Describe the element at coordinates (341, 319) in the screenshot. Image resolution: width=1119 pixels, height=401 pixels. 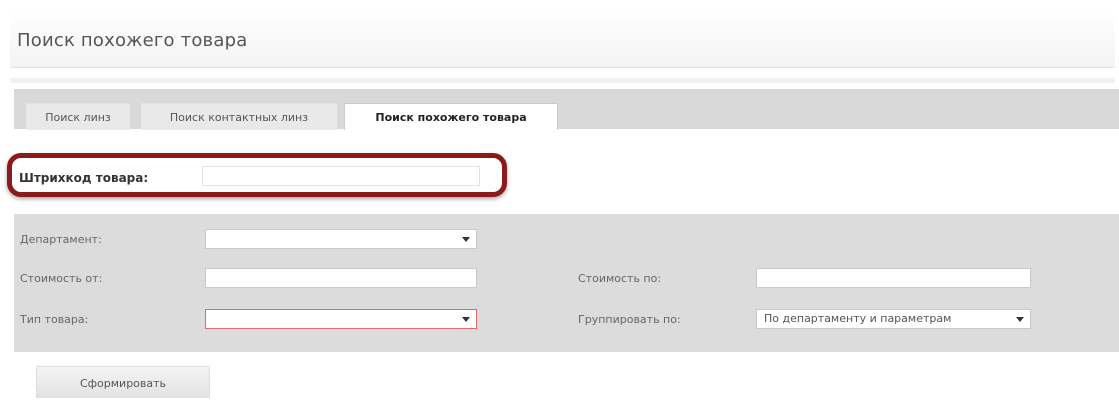
I see `product-type-select` at that location.